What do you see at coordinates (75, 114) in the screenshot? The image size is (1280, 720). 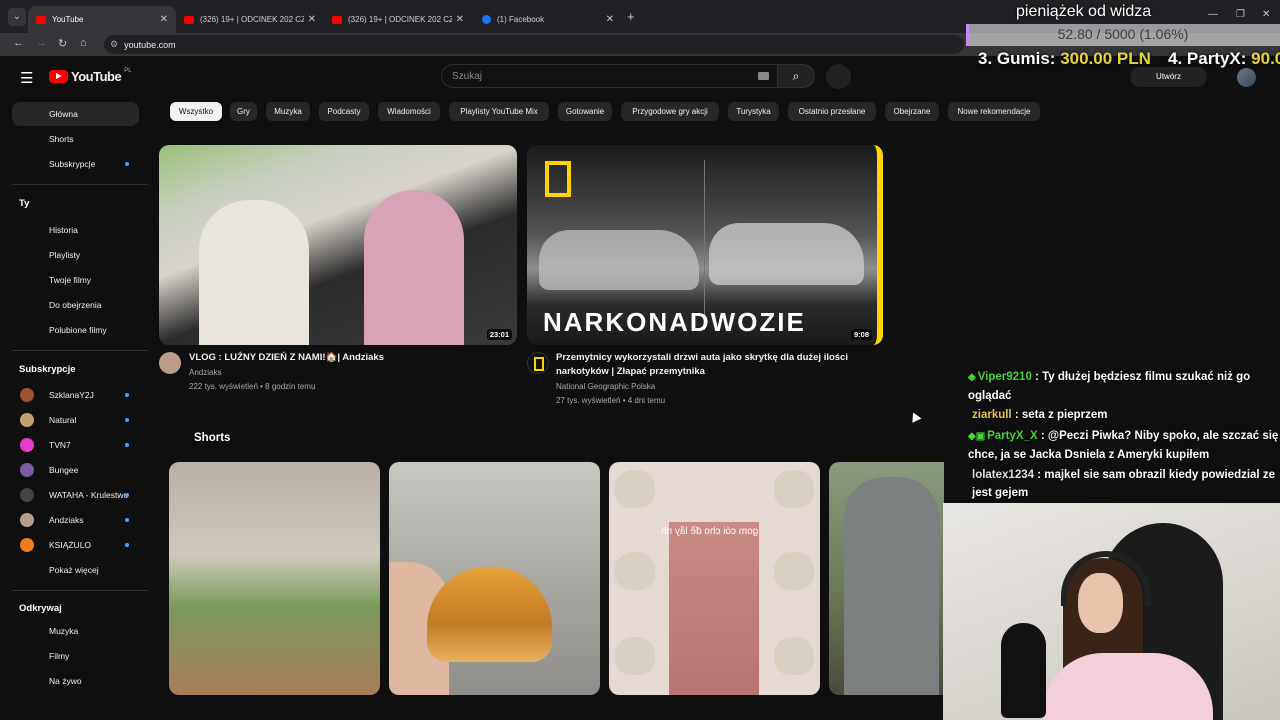 I see `sidebar-item-home: Główna` at bounding box center [75, 114].